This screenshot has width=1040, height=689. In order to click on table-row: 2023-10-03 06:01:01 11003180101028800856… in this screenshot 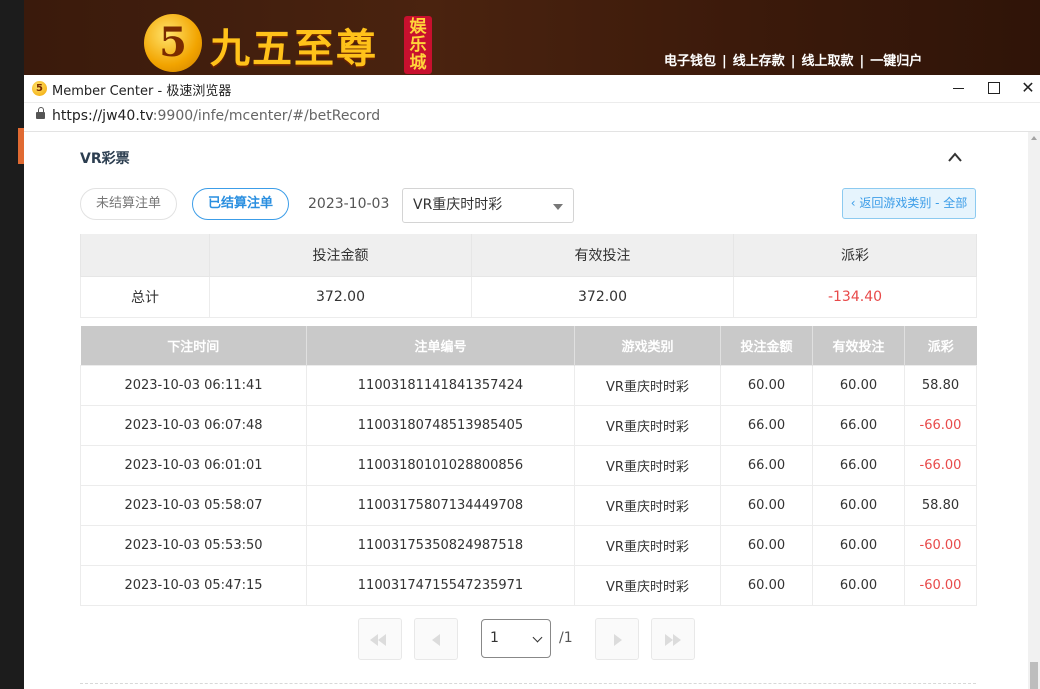, I will do `click(528, 465)`.